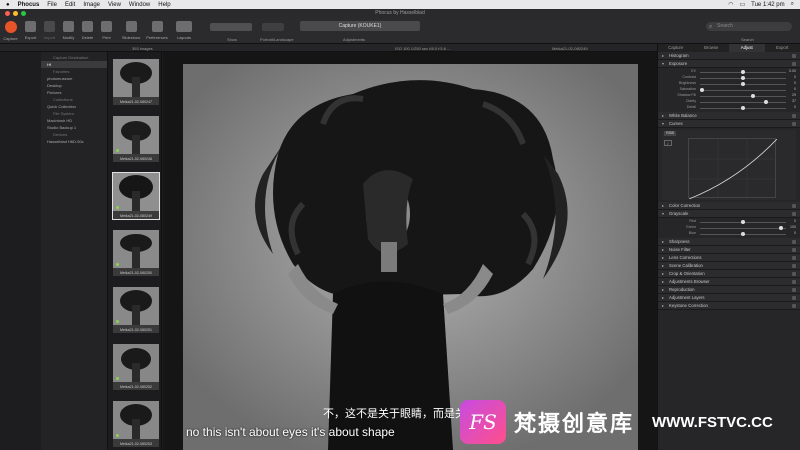 The height and width of the screenshot is (450, 800). Describe the element at coordinates (136, 196) in the screenshot. I see `thumbnail-selected: Meika21-02-080249` at that location.